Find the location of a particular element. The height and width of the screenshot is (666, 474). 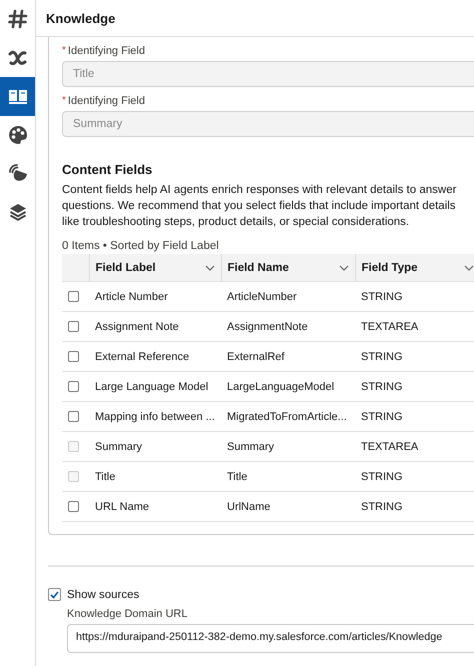

column-header: Field Name is located at coordinates (258, 268).